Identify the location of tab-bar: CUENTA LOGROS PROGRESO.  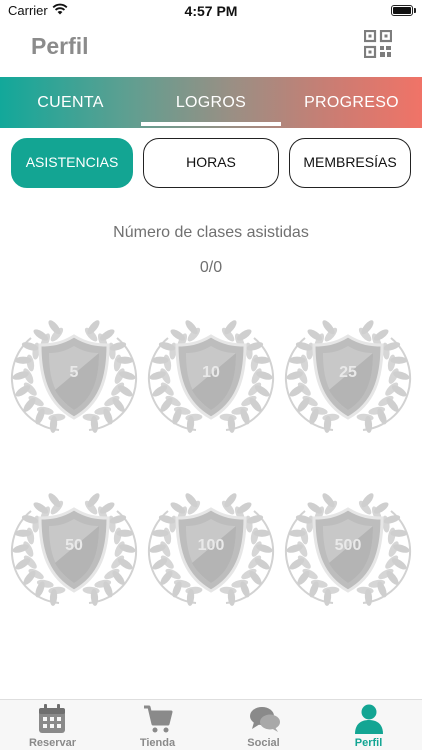
(211, 102).